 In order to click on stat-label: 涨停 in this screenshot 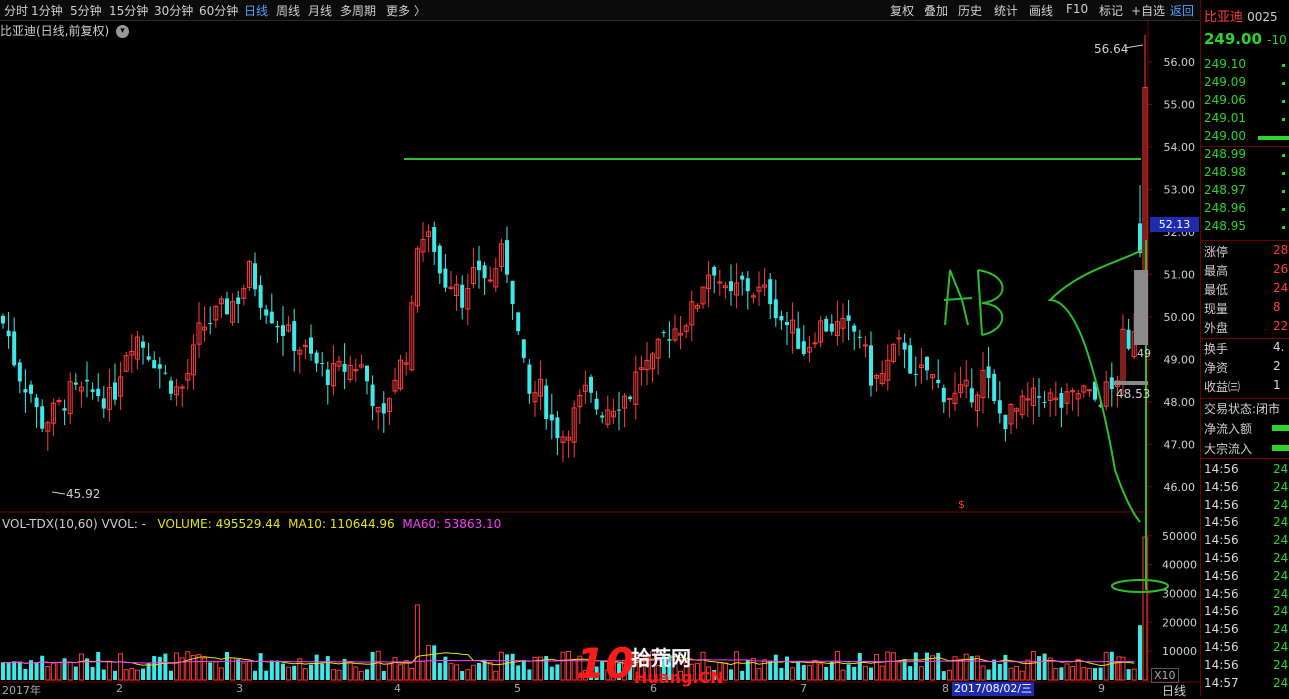, I will do `click(1216, 252)`.